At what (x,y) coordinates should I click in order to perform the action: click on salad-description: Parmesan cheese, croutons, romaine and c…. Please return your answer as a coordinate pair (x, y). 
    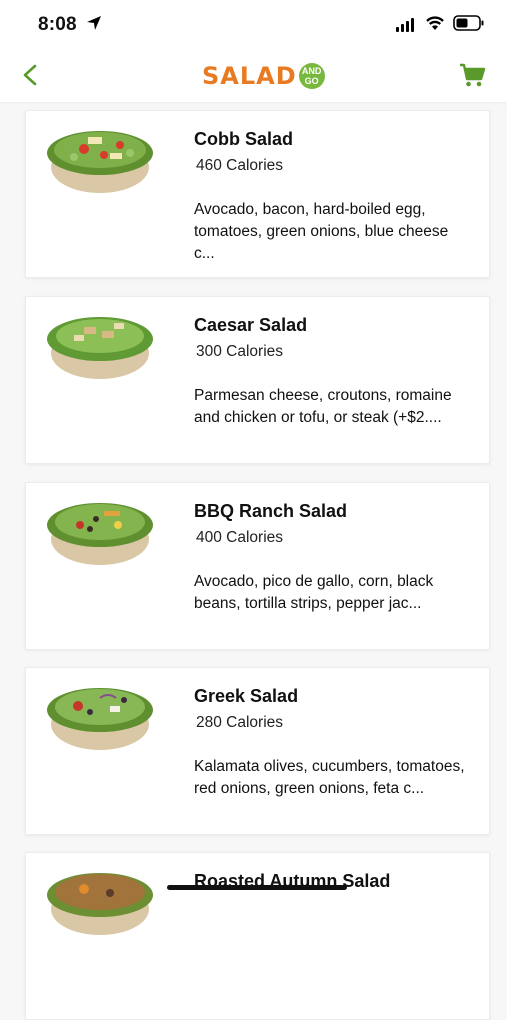
    Looking at the image, I should click on (323, 406).